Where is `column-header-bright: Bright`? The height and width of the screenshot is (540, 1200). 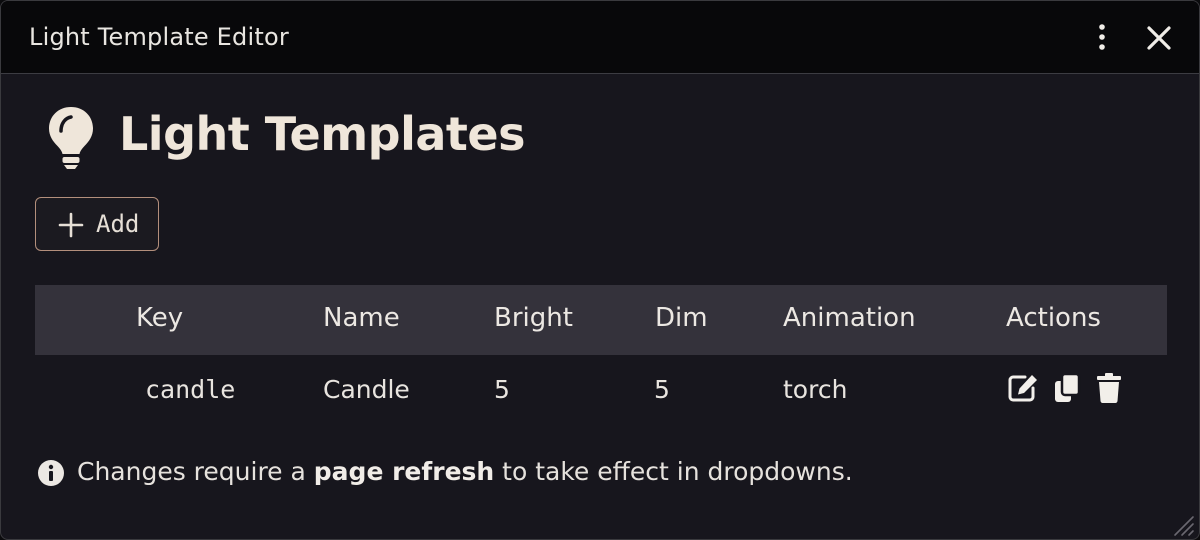
column-header-bright: Bright is located at coordinates (533, 318).